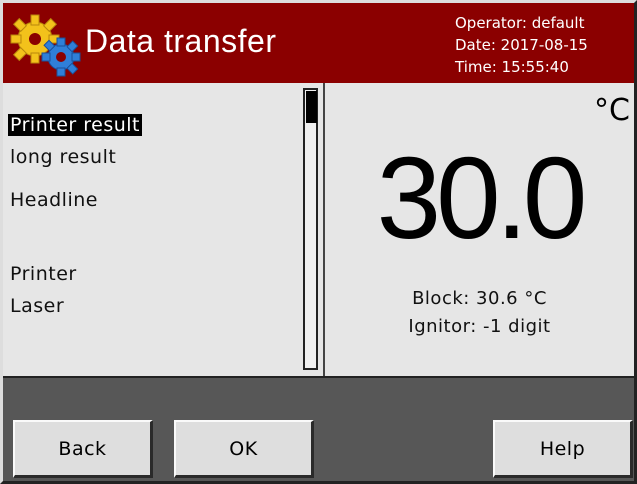  What do you see at coordinates (54, 200) in the screenshot?
I see `list-item-headline: Headline` at bounding box center [54, 200].